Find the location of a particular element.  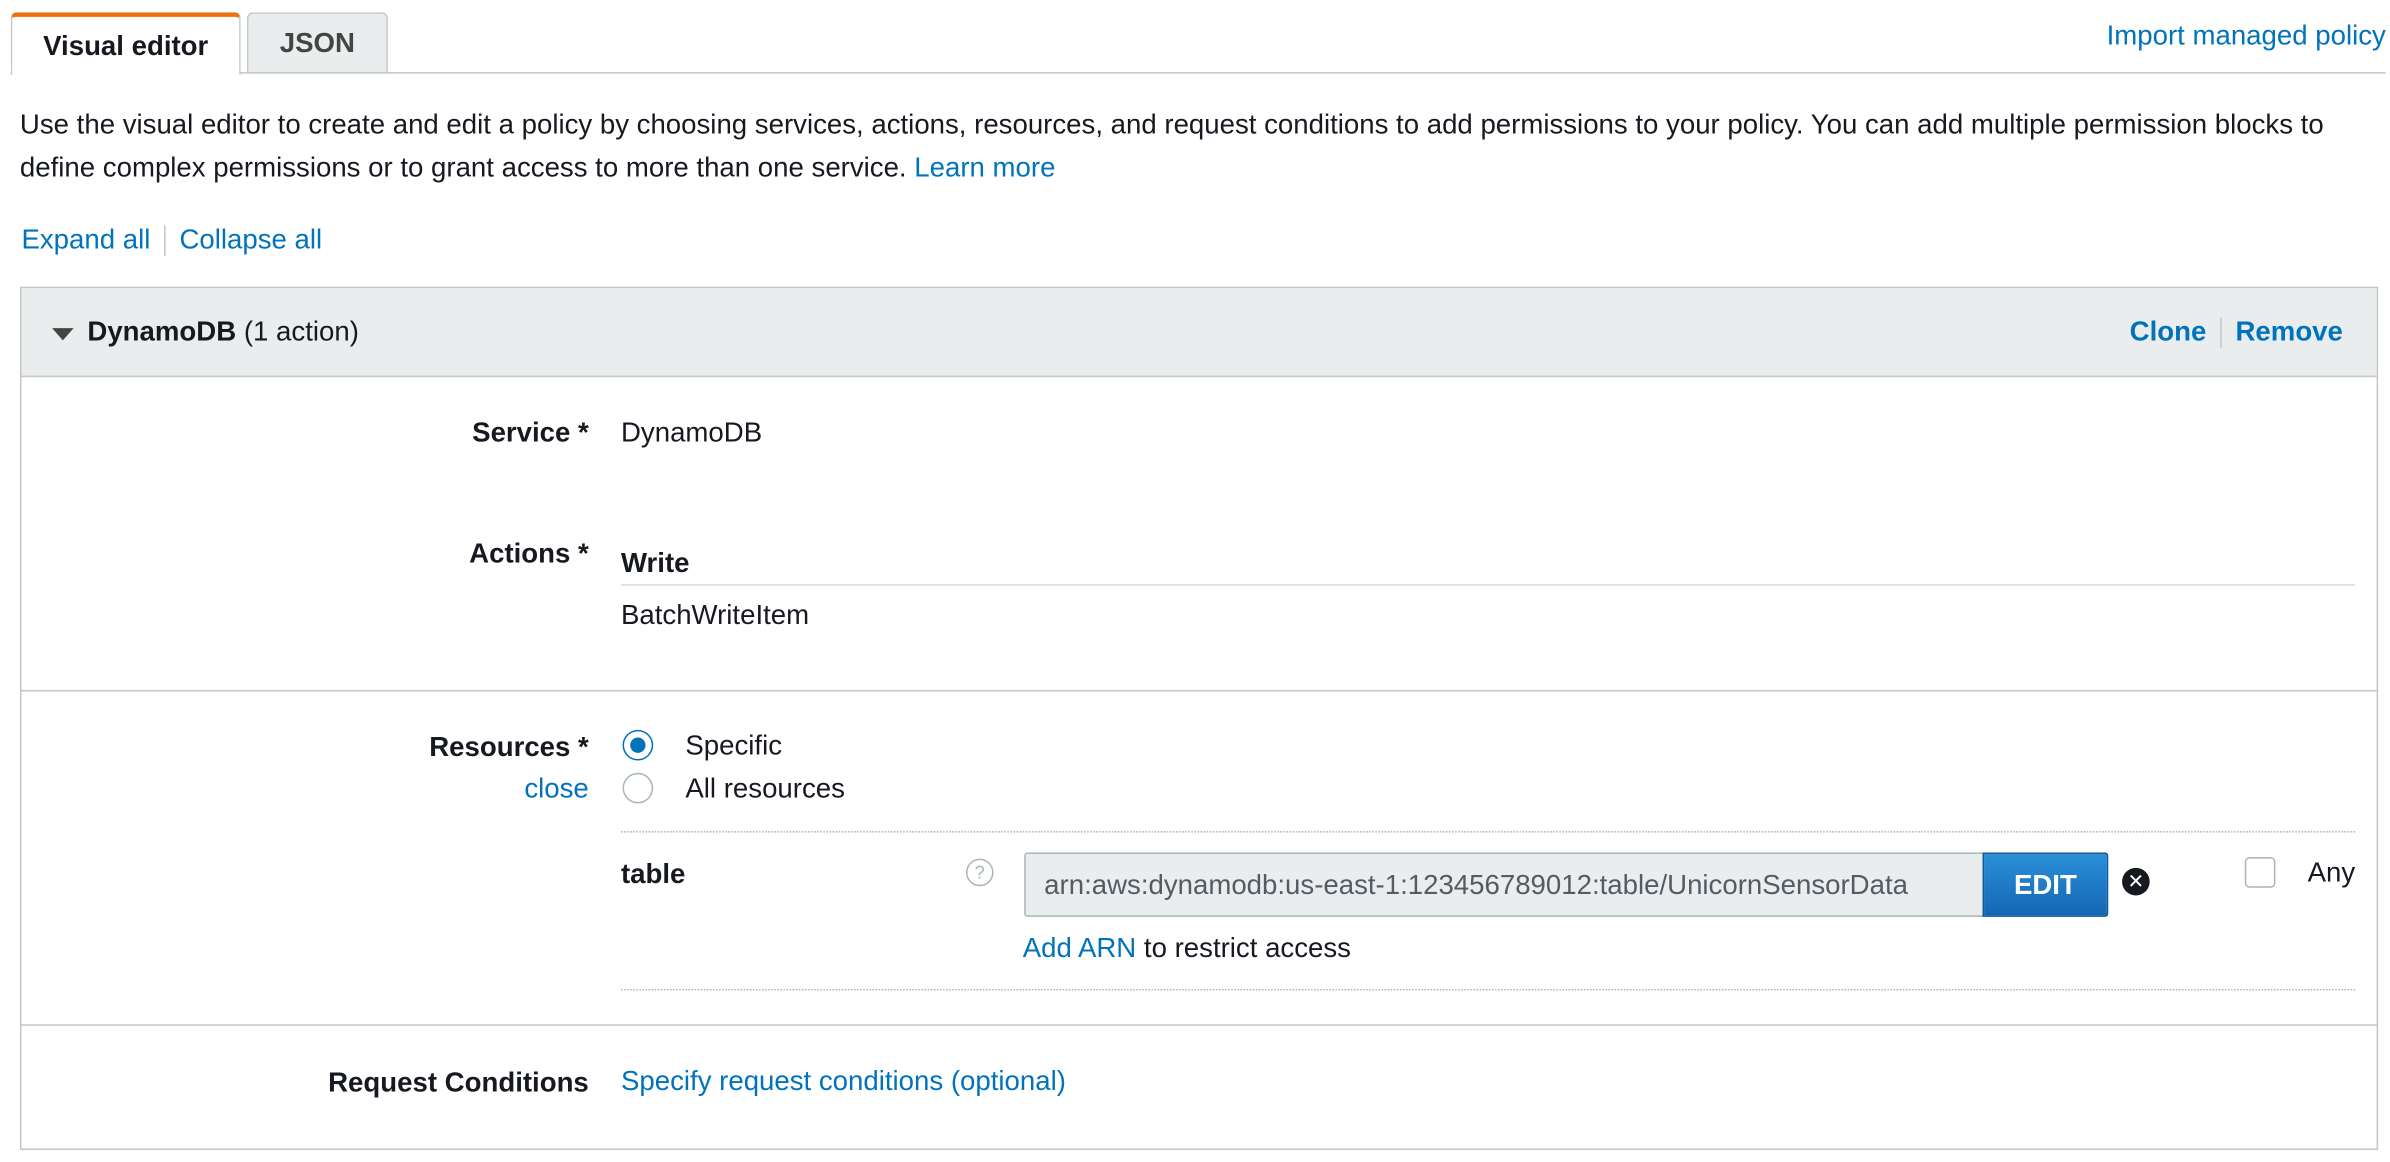

add-arn-link: Add ARN is located at coordinates (1080, 947).